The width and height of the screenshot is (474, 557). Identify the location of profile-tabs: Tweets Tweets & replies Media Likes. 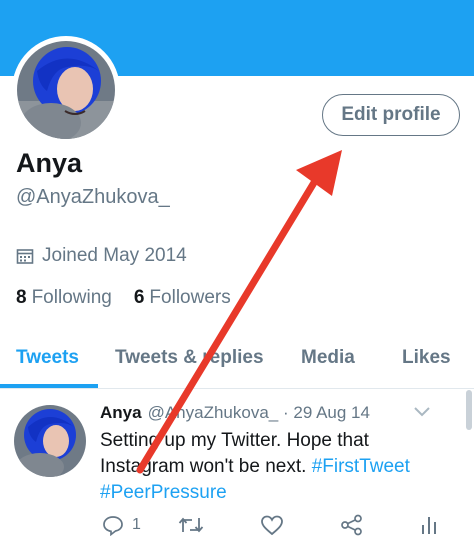
(237, 362).